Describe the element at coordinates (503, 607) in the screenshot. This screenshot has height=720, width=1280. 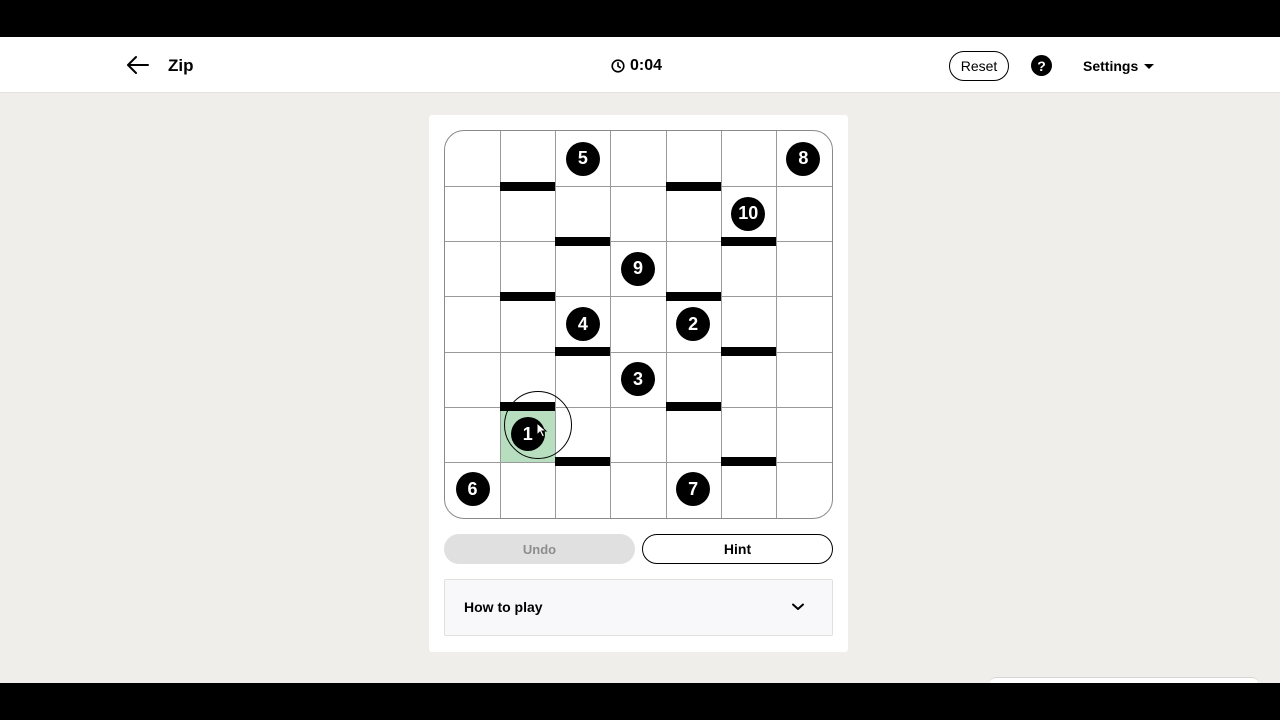
I see `how-to-play-label: How to play` at that location.